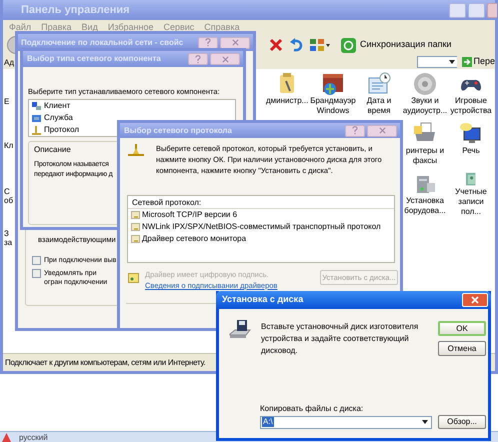 The image size is (498, 442). What do you see at coordinates (425, 156) in the screenshot?
I see `item-label: ринтеры и факсы` at bounding box center [425, 156].